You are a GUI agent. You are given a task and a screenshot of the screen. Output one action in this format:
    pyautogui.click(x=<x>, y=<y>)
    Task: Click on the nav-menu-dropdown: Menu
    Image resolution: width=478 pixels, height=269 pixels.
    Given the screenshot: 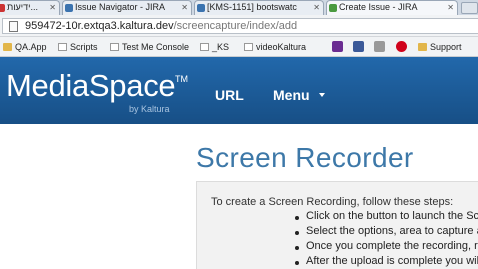 What is the action you would take?
    pyautogui.click(x=291, y=95)
    